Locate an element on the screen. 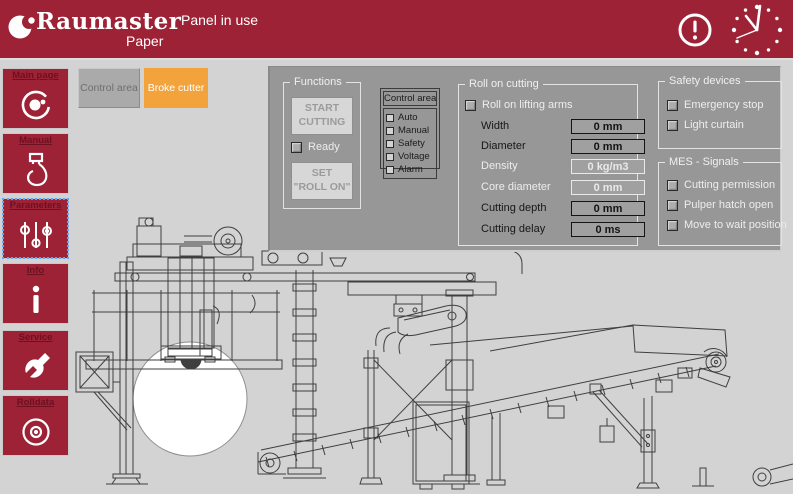 This screenshot has height=494, width=793. sidebar-item-rolldata: Rolldata is located at coordinates (35, 425).